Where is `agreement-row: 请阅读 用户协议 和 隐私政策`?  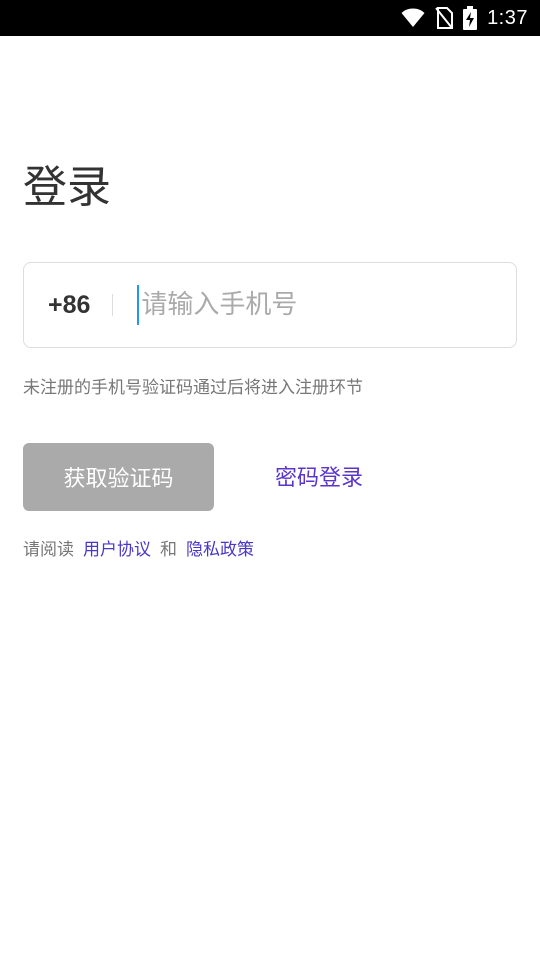 agreement-row: 请阅读 用户协议 和 隐私政策 is located at coordinates (138, 547).